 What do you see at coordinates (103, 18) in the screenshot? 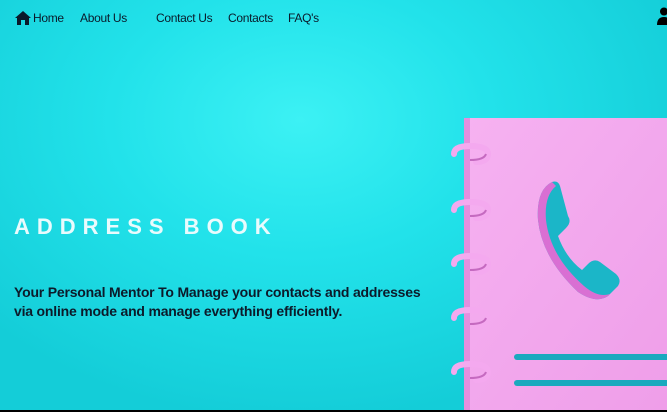
I see `nav-about-link: About Us` at bounding box center [103, 18].